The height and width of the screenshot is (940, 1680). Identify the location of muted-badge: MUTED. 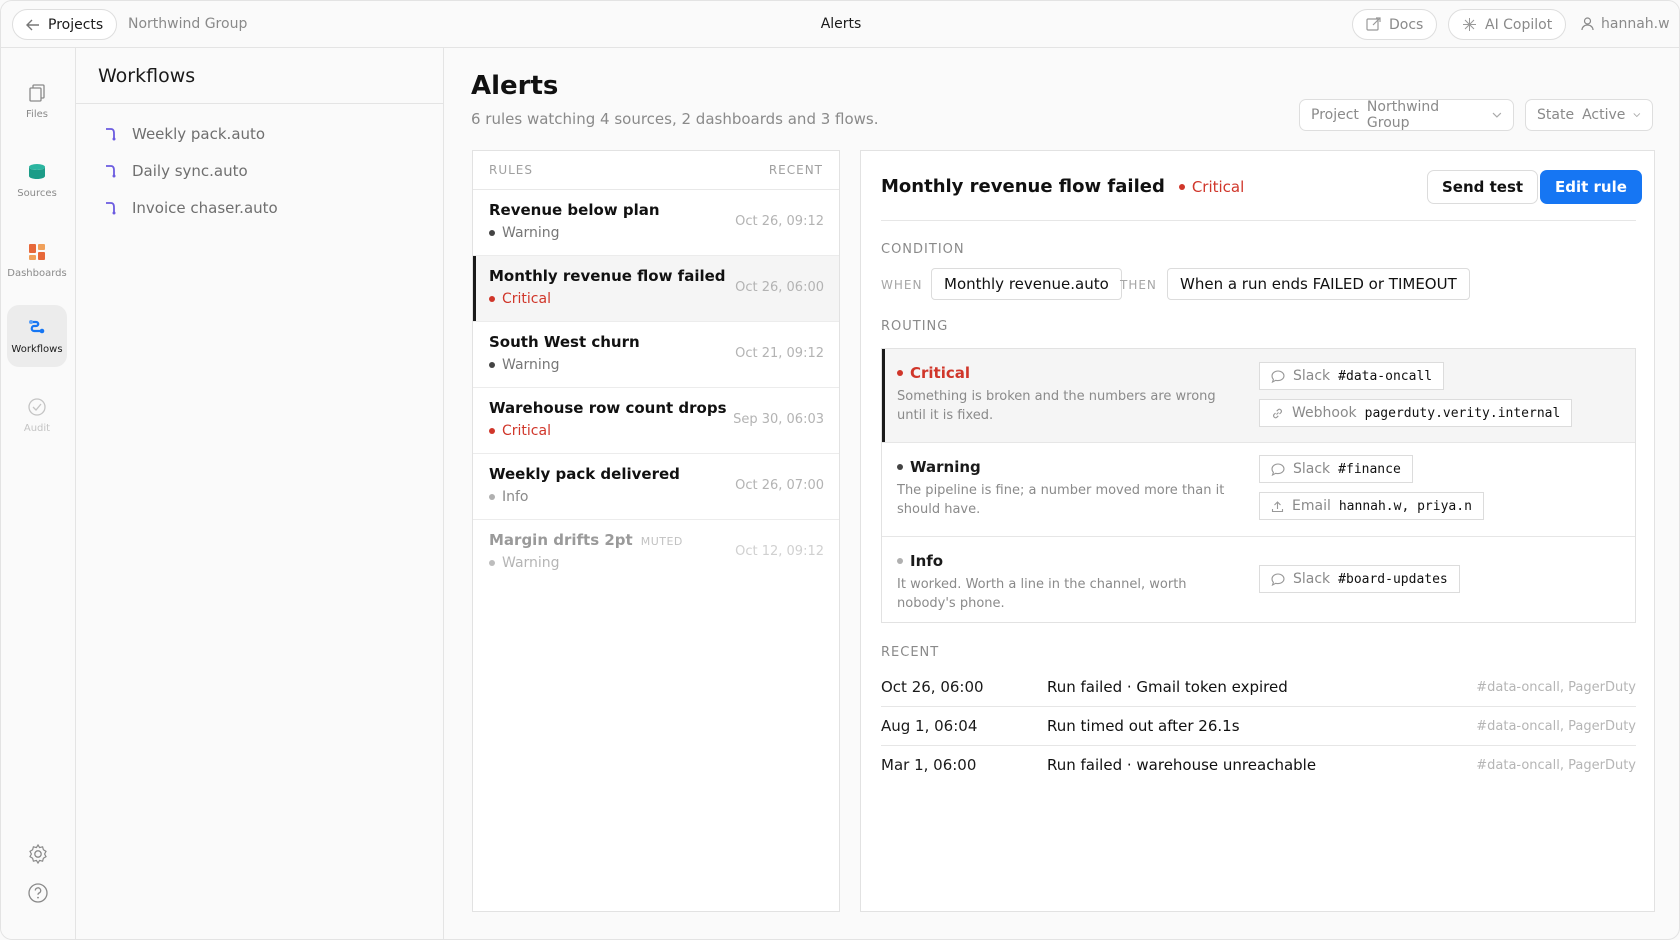
(661, 541).